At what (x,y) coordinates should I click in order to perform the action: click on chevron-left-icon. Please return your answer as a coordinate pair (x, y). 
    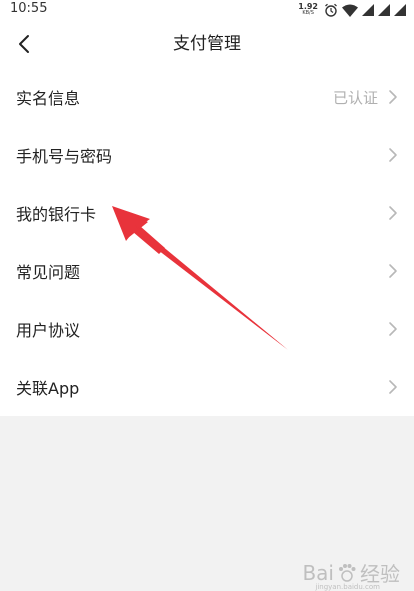
    Looking at the image, I should click on (24, 44).